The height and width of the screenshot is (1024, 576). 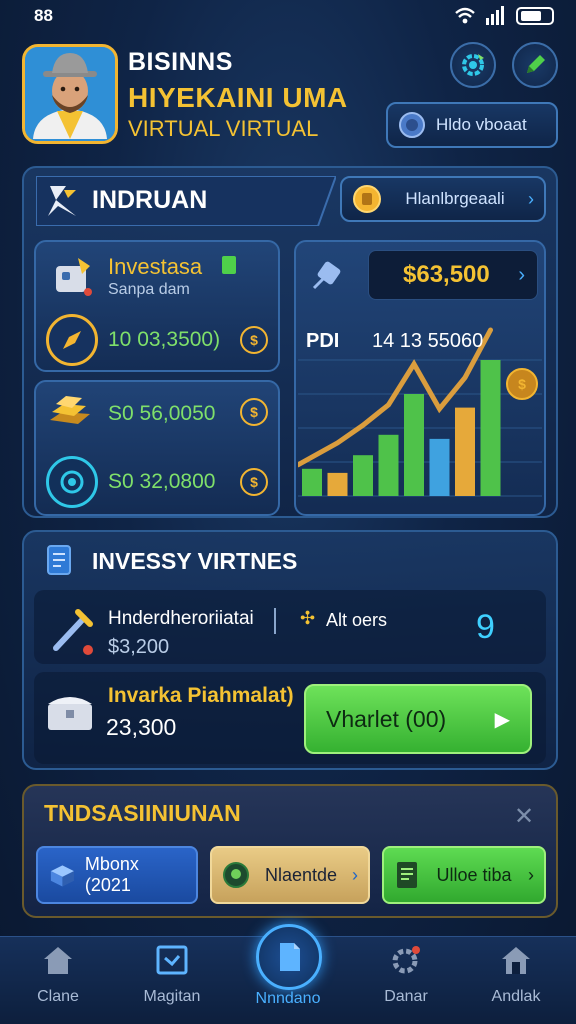 I want to click on purchase-amount: 23,300, so click(x=141, y=727).